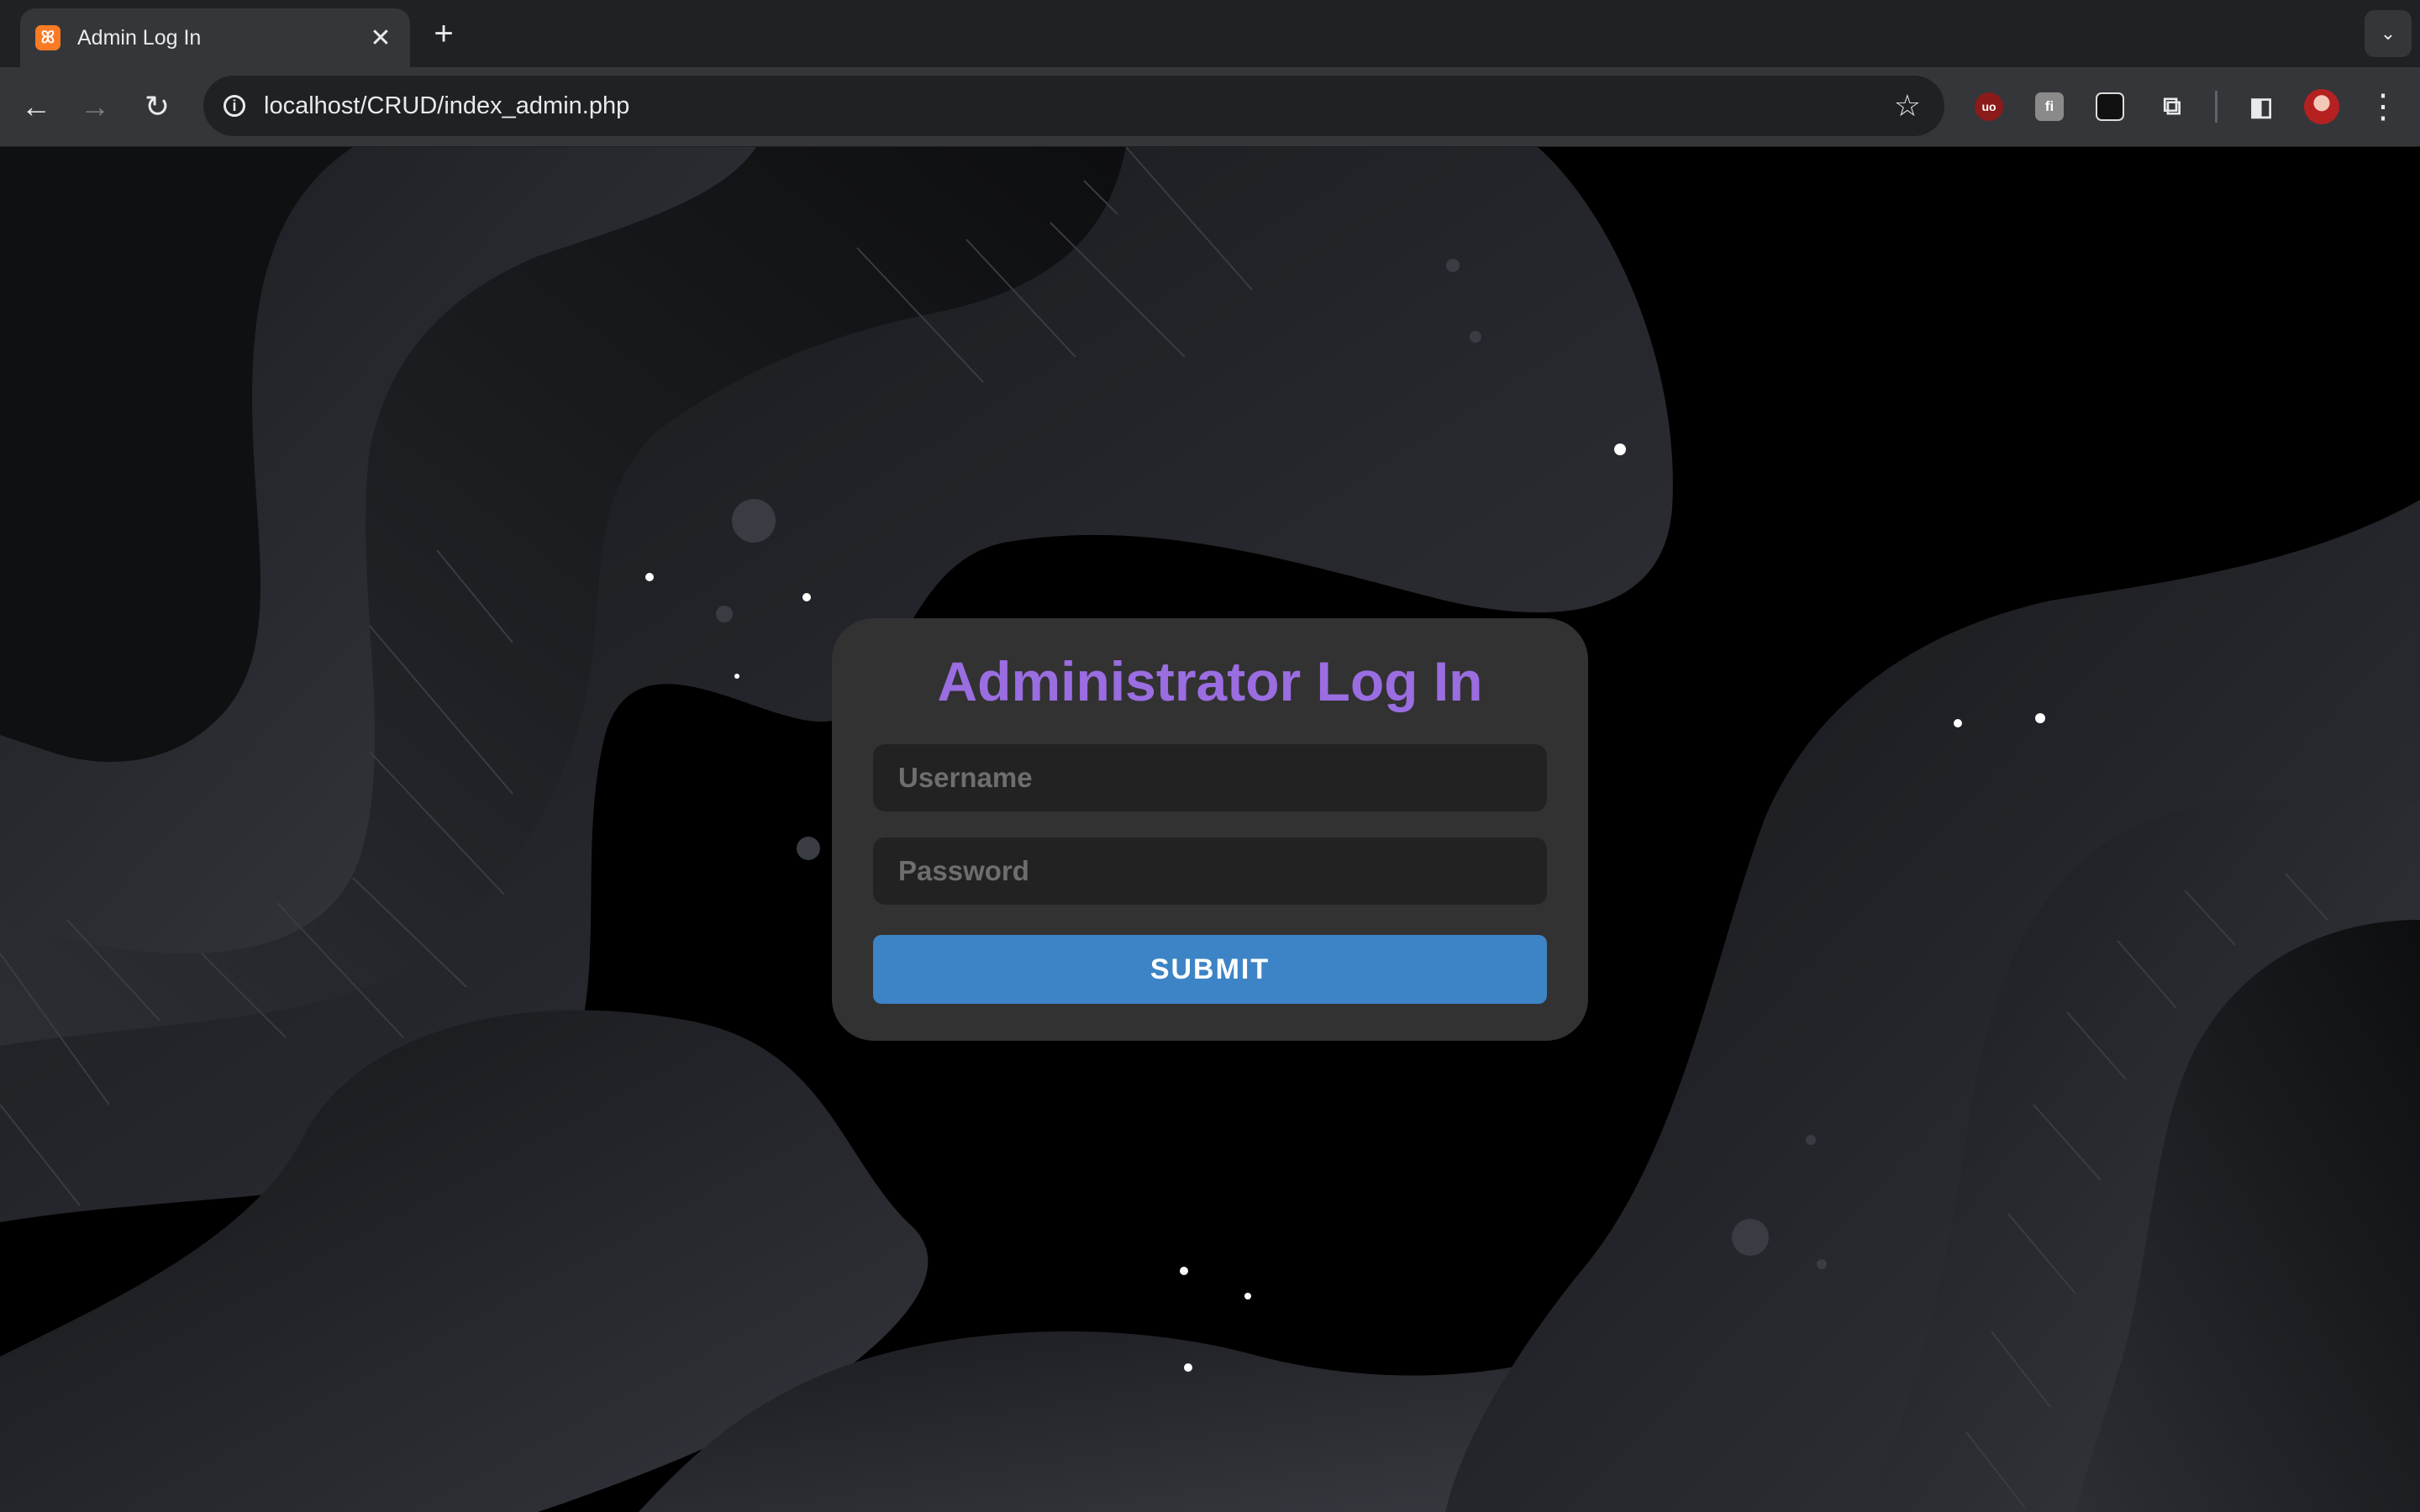 This screenshot has width=2420, height=1512. I want to click on password-input, so click(1210, 871).